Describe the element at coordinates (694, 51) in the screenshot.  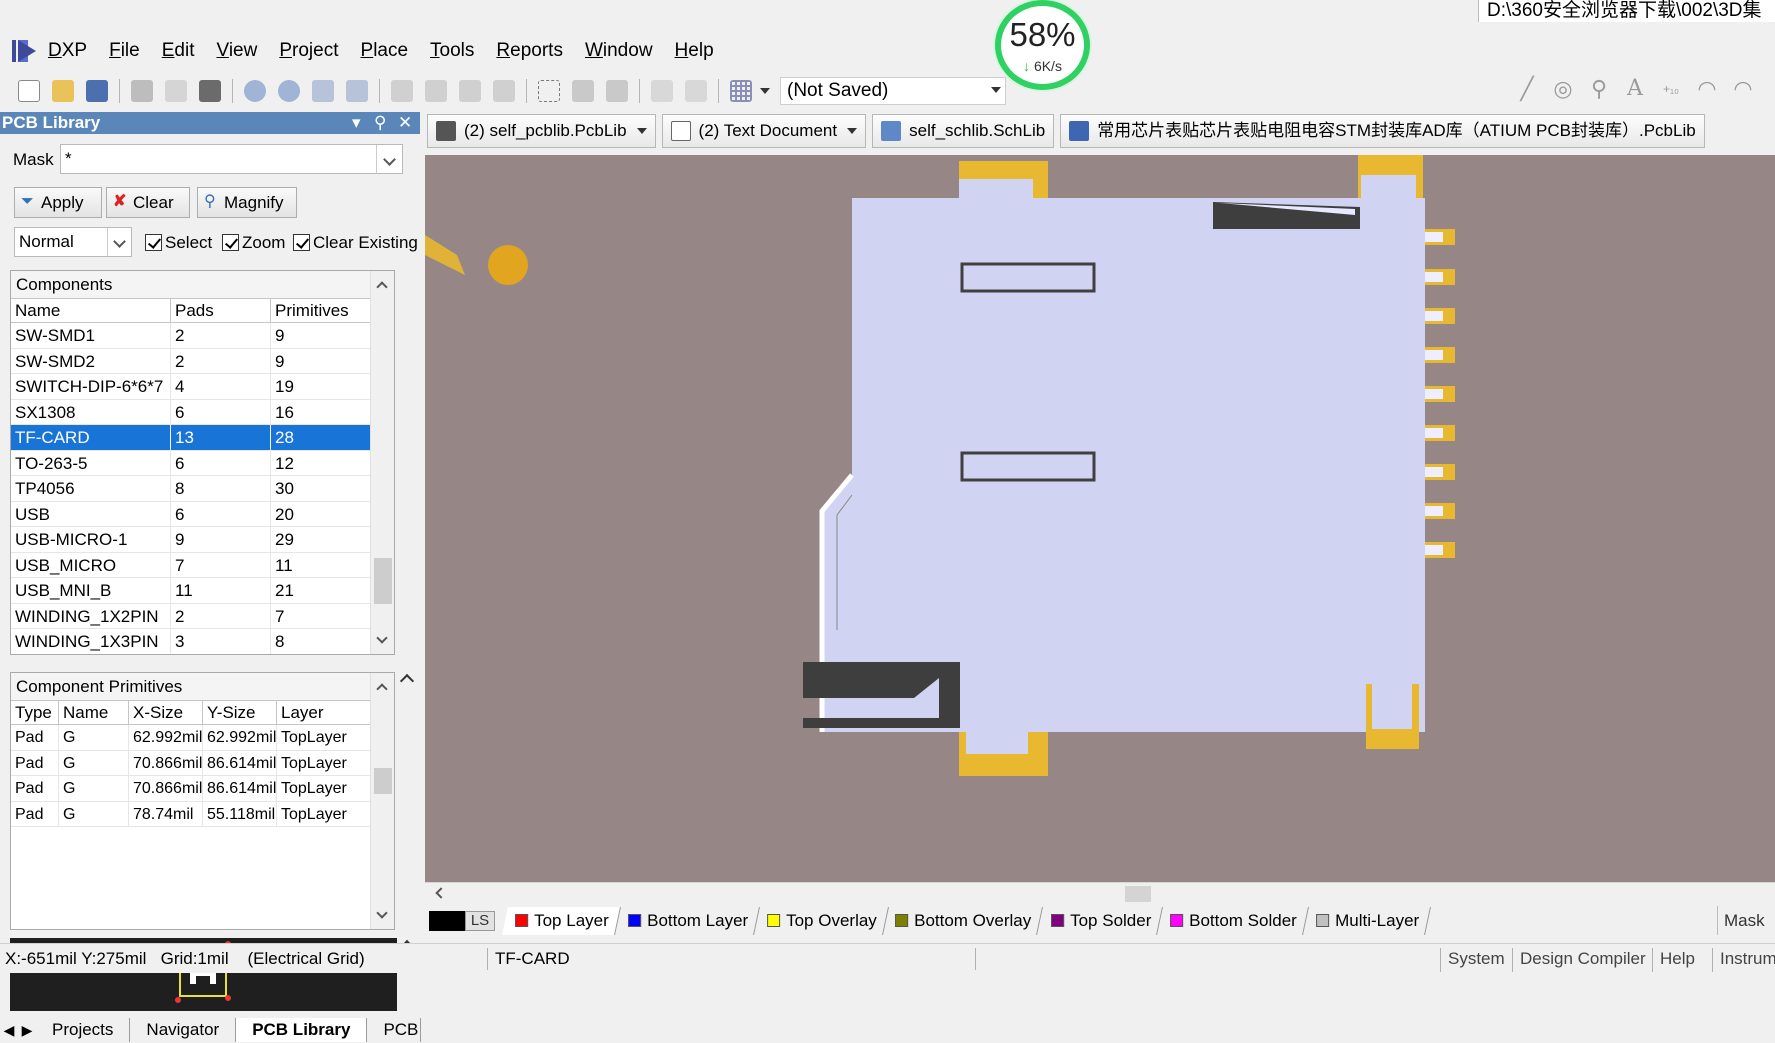
I see `menu-help: Help` at that location.